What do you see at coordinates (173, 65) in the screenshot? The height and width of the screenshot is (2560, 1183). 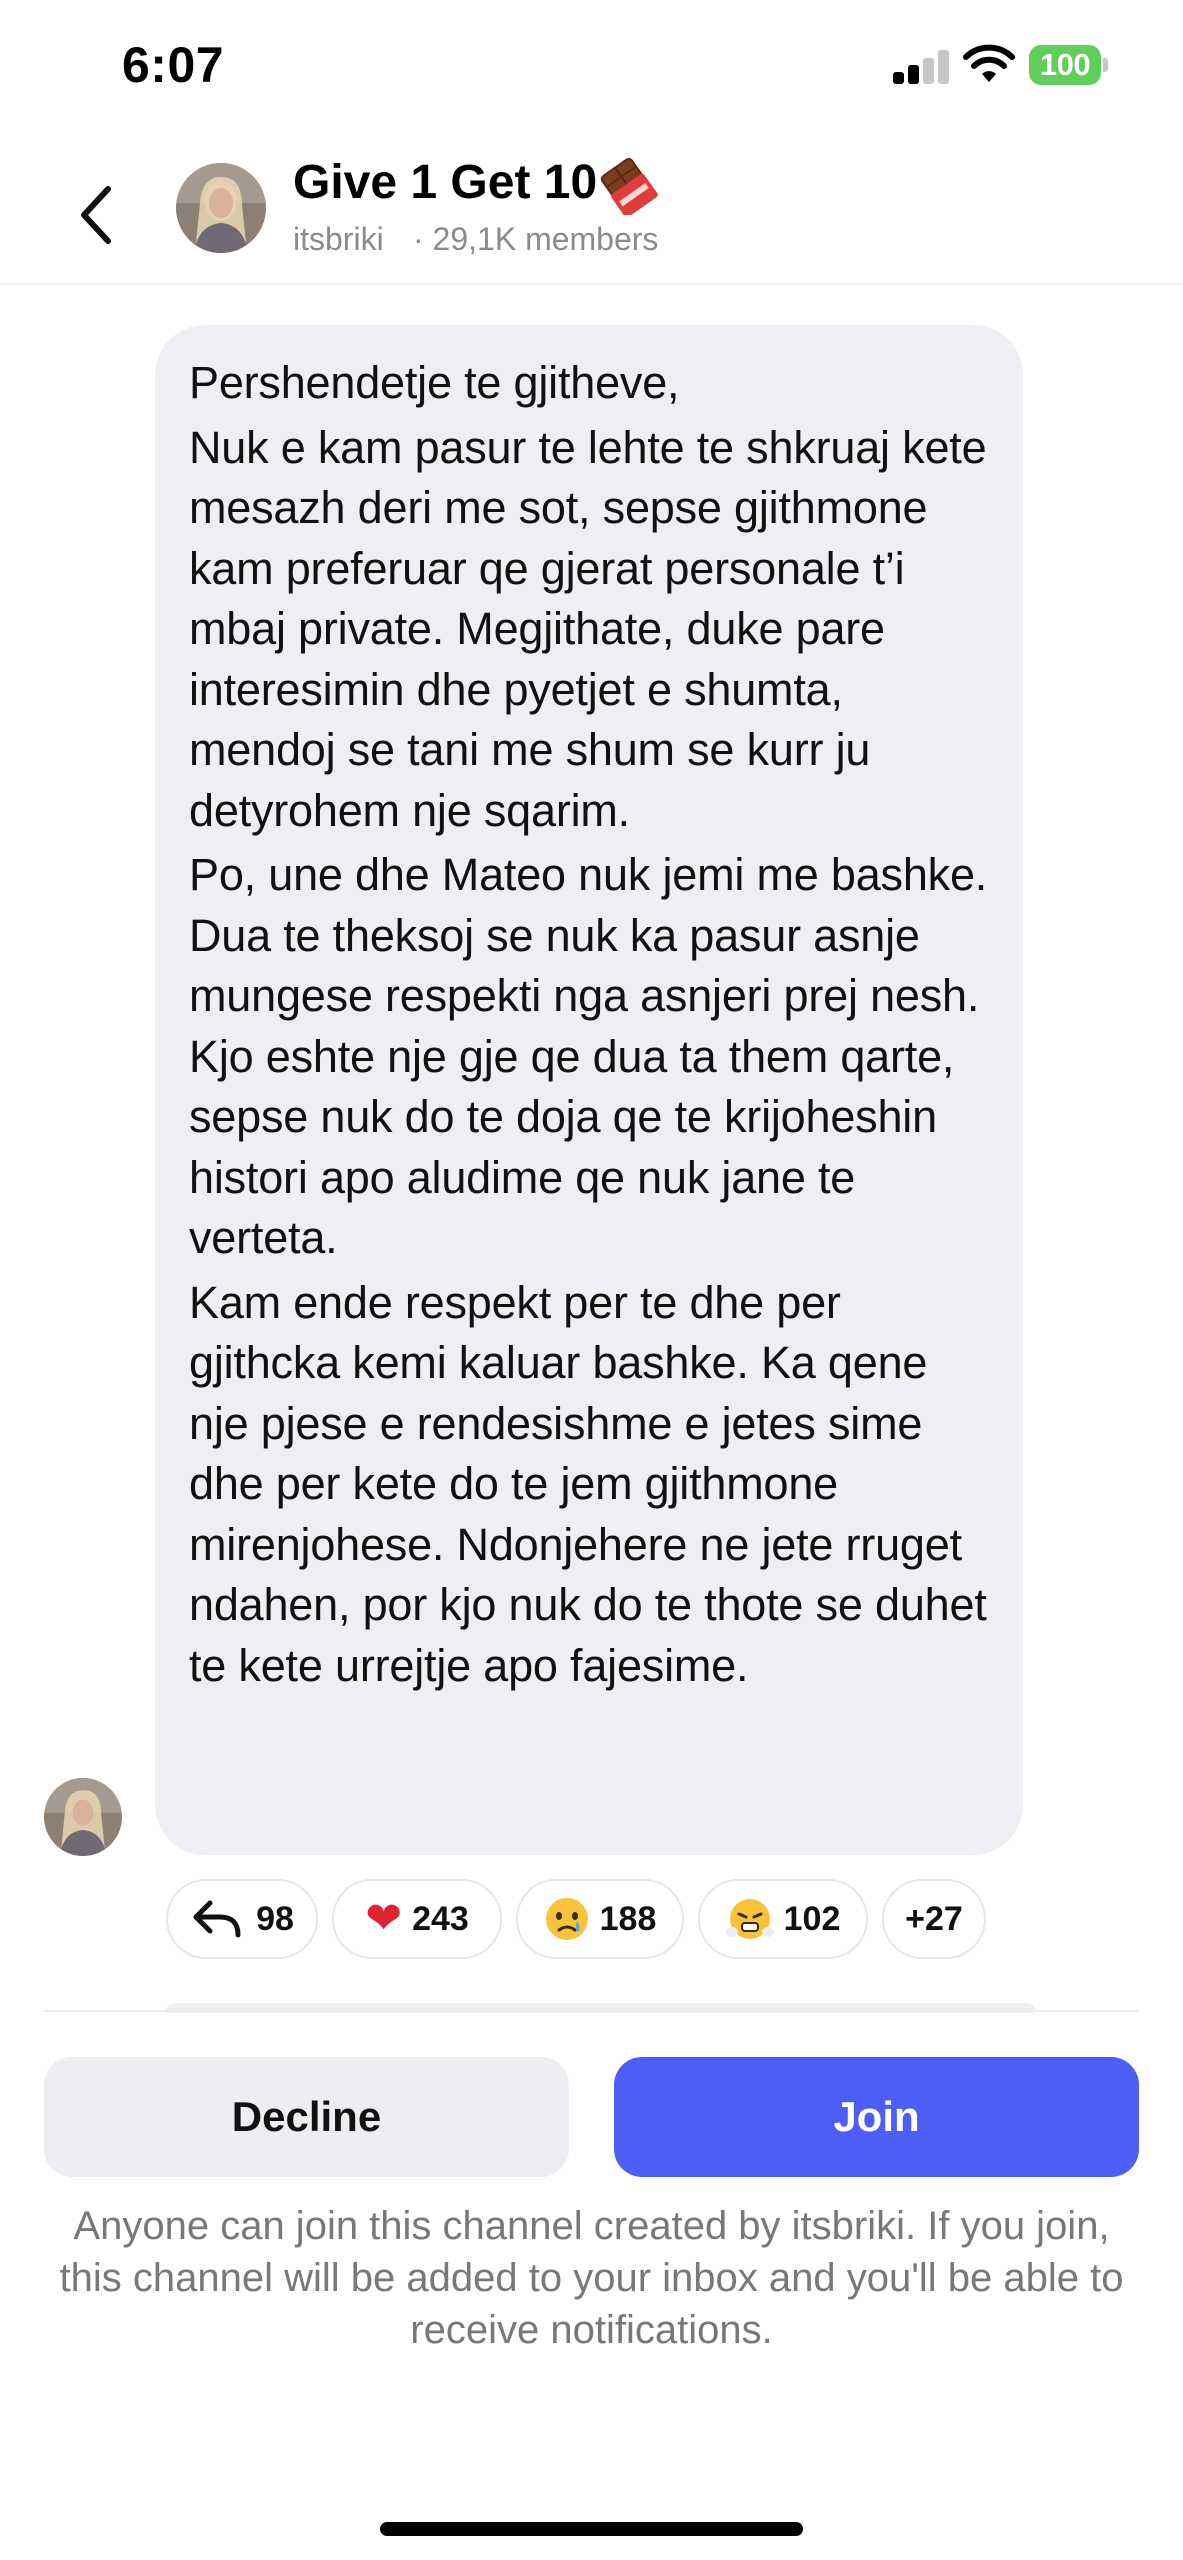 I see `status-time: 6:07` at bounding box center [173, 65].